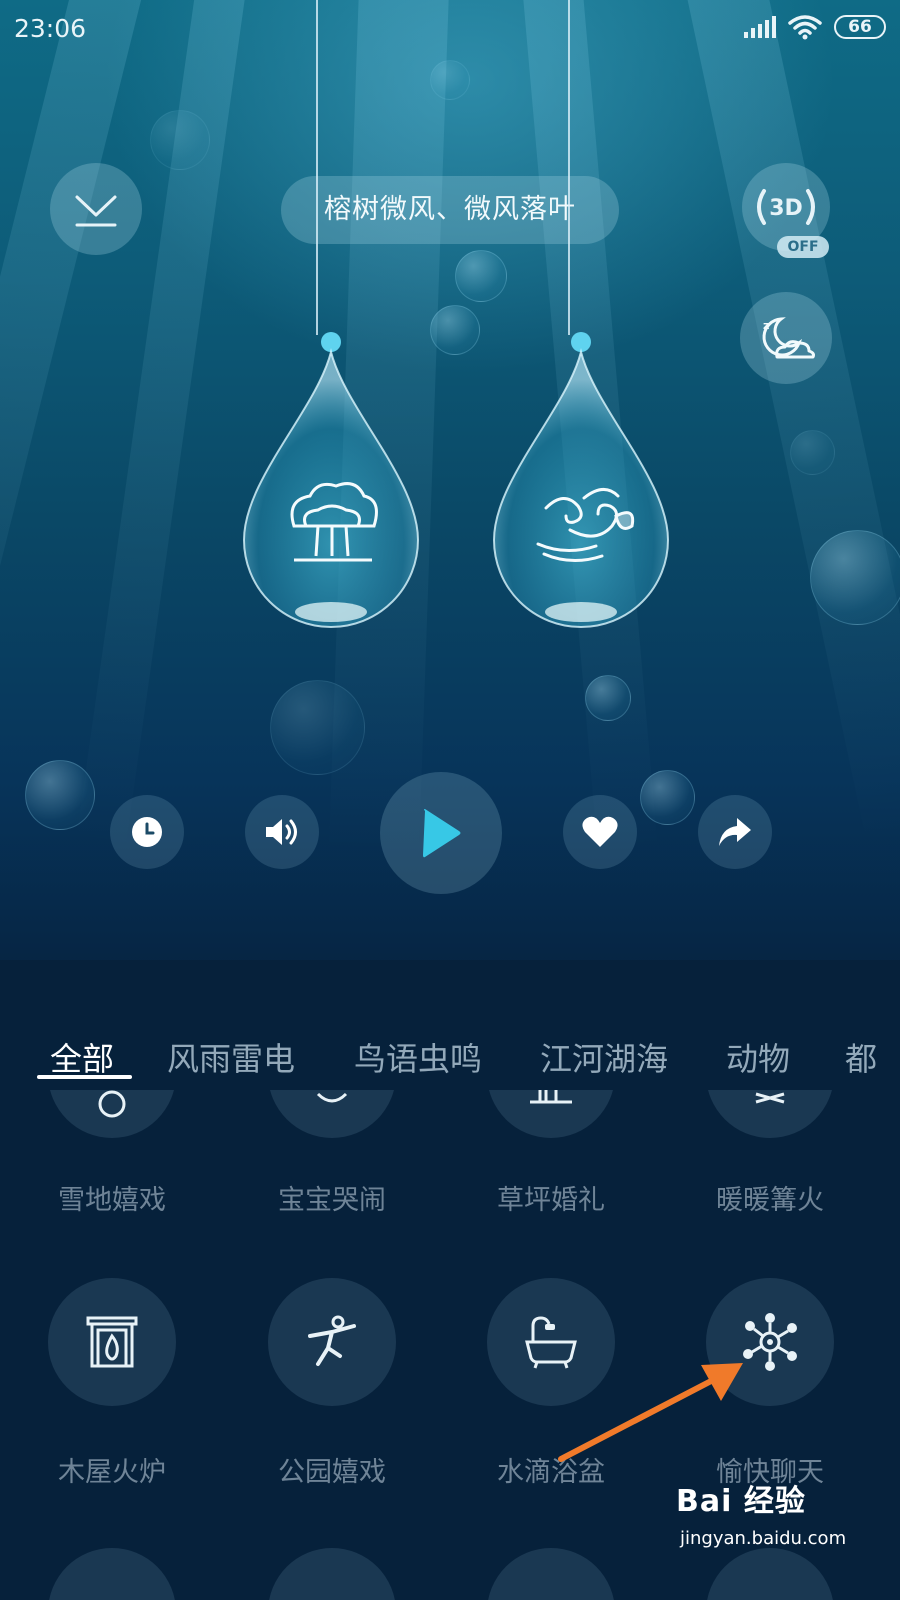 This screenshot has height=1600, width=900. I want to click on sleep-mode-button: z, so click(786, 338).